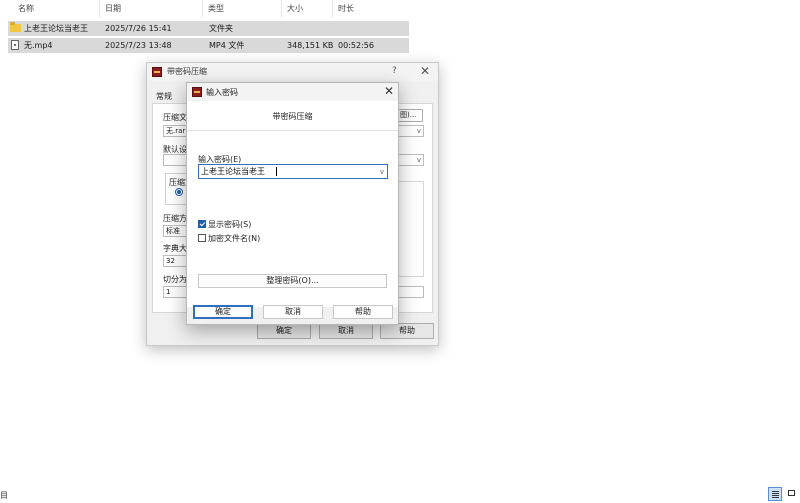  I want to click on video-file-icon, so click(15, 45).